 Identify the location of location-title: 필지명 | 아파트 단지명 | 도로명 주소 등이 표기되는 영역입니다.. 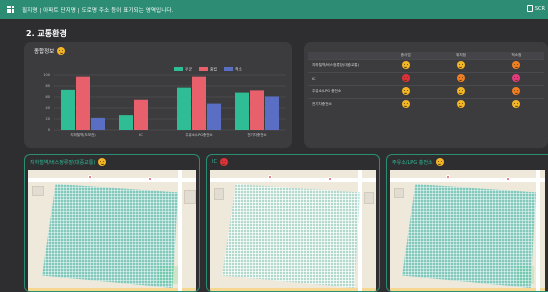
(98, 10).